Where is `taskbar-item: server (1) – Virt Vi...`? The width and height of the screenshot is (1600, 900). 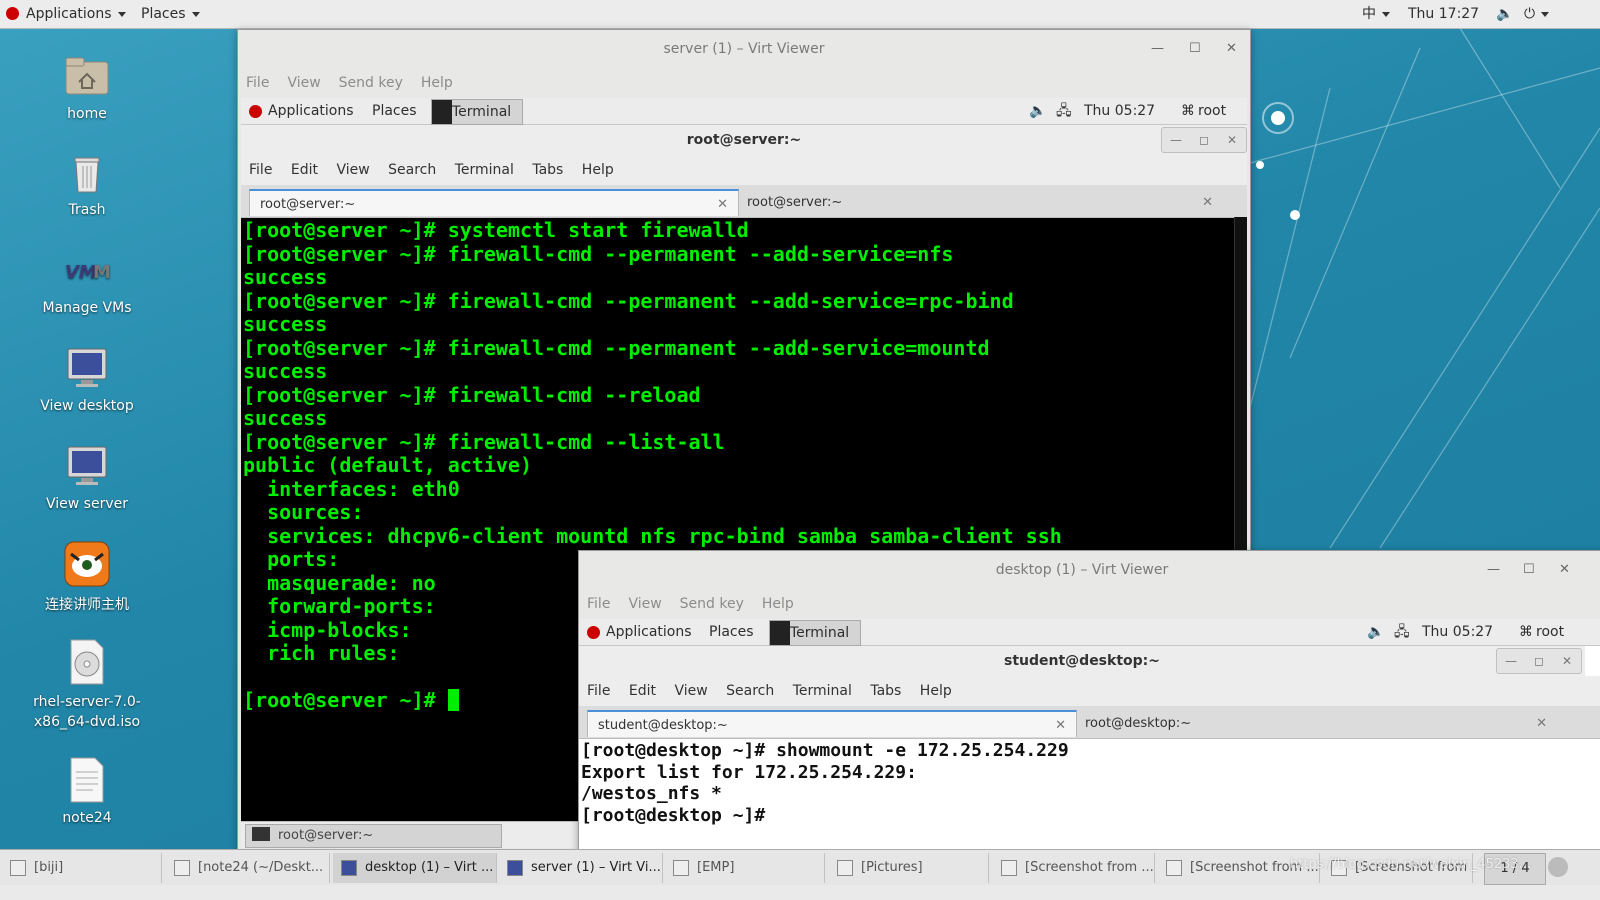 taskbar-item: server (1) – Virt Vi... is located at coordinates (581, 868).